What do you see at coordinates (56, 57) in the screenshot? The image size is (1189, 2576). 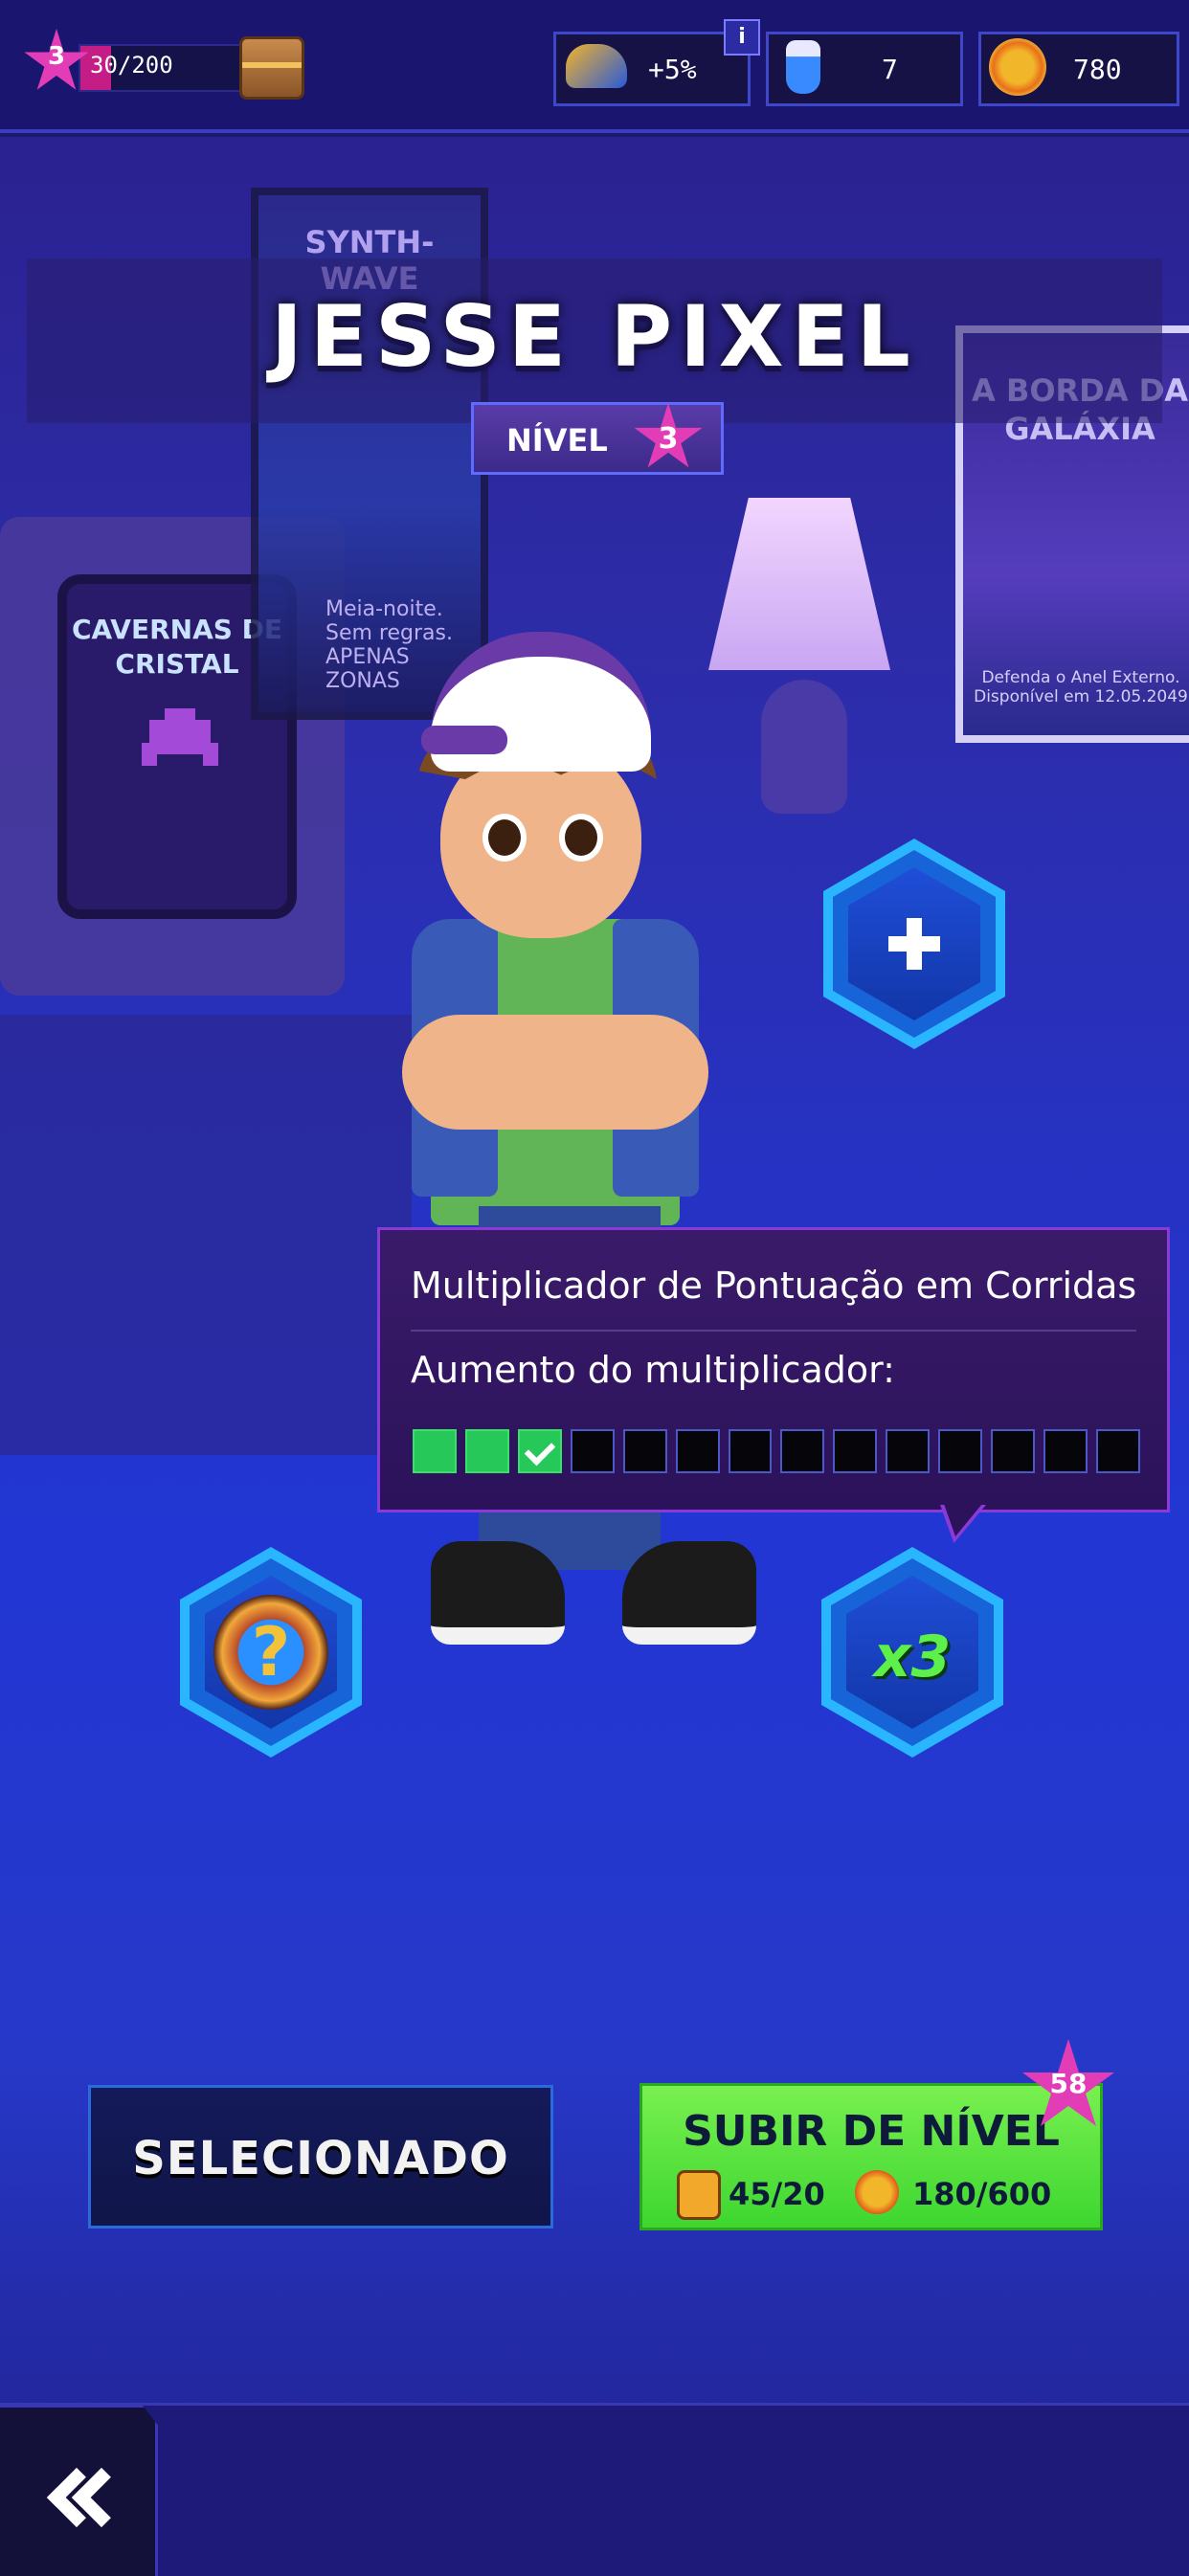 I see `player-level-number: 3` at bounding box center [56, 57].